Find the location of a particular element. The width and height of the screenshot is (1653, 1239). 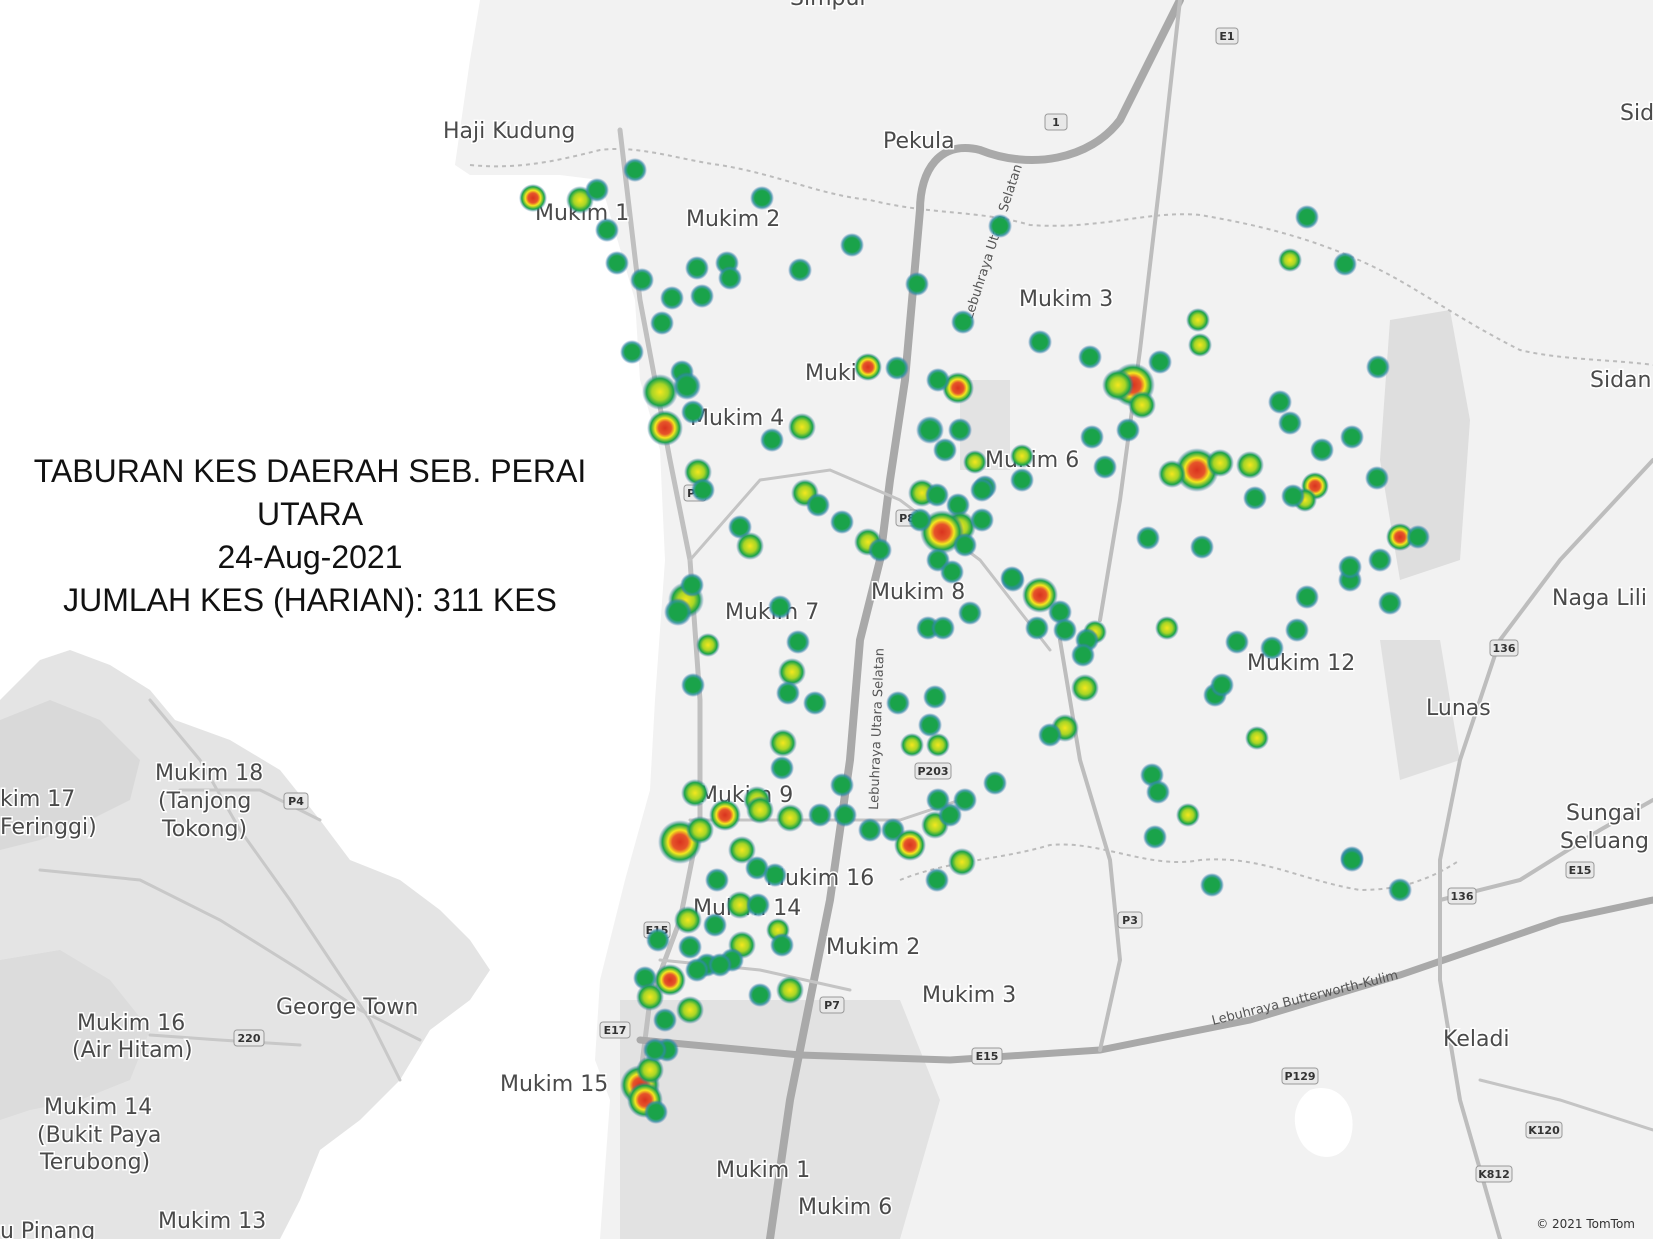

shield-p7: P7 is located at coordinates (832, 1005).